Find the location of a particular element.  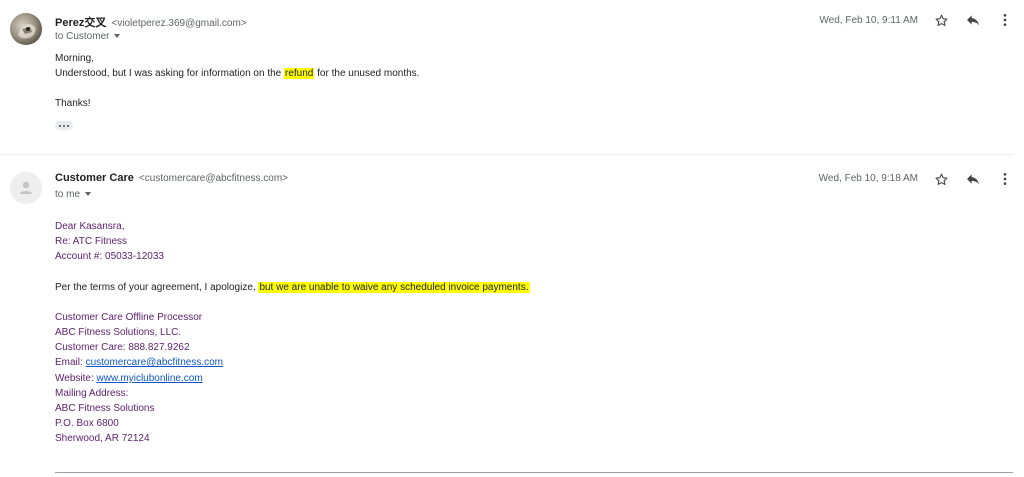

recipient-details: to Customer is located at coordinates (88, 36).